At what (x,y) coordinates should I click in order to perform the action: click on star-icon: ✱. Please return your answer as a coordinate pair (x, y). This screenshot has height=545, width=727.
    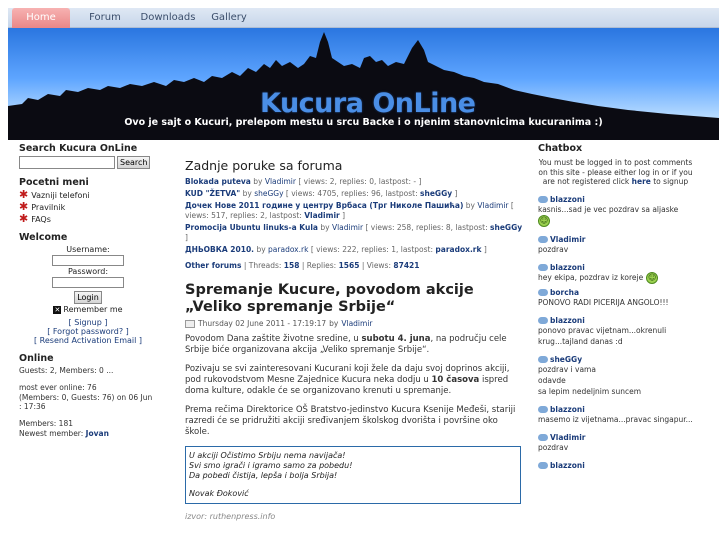
    Looking at the image, I should click on (24, 206).